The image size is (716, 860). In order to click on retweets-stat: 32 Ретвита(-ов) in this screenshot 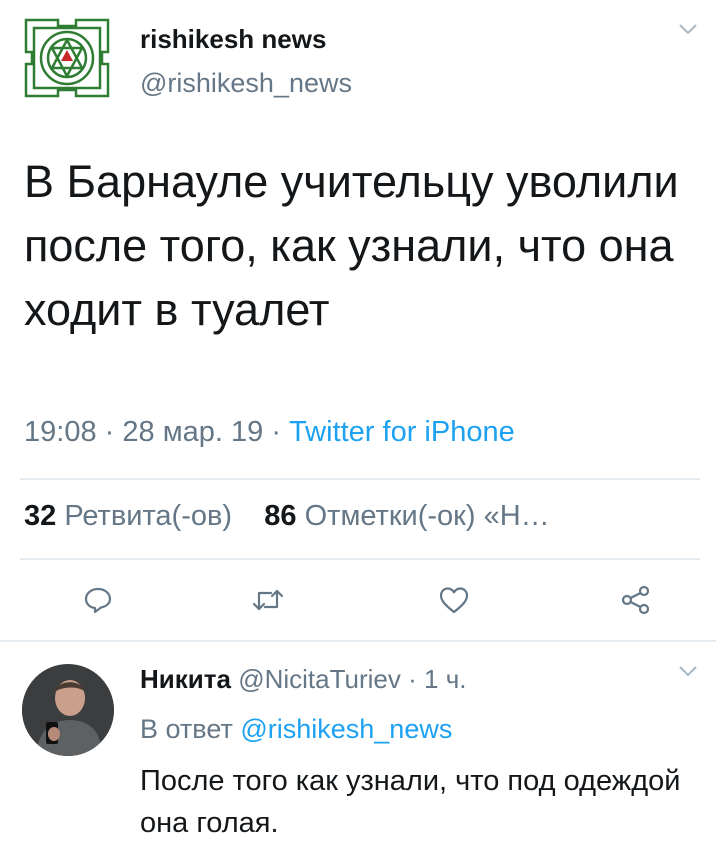, I will do `click(128, 516)`.